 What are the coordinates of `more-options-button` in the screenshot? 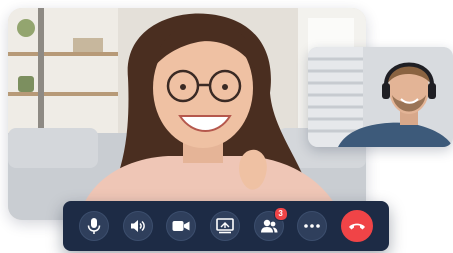 It's located at (312, 226).